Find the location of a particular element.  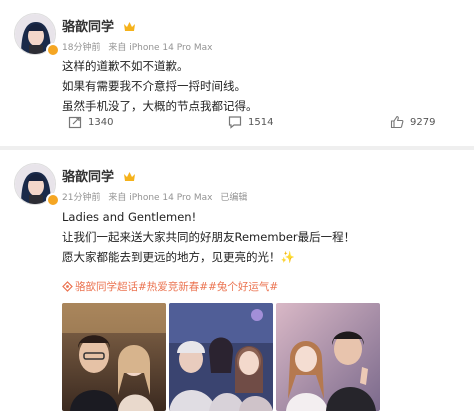

like-button: 9279 is located at coordinates (412, 122).